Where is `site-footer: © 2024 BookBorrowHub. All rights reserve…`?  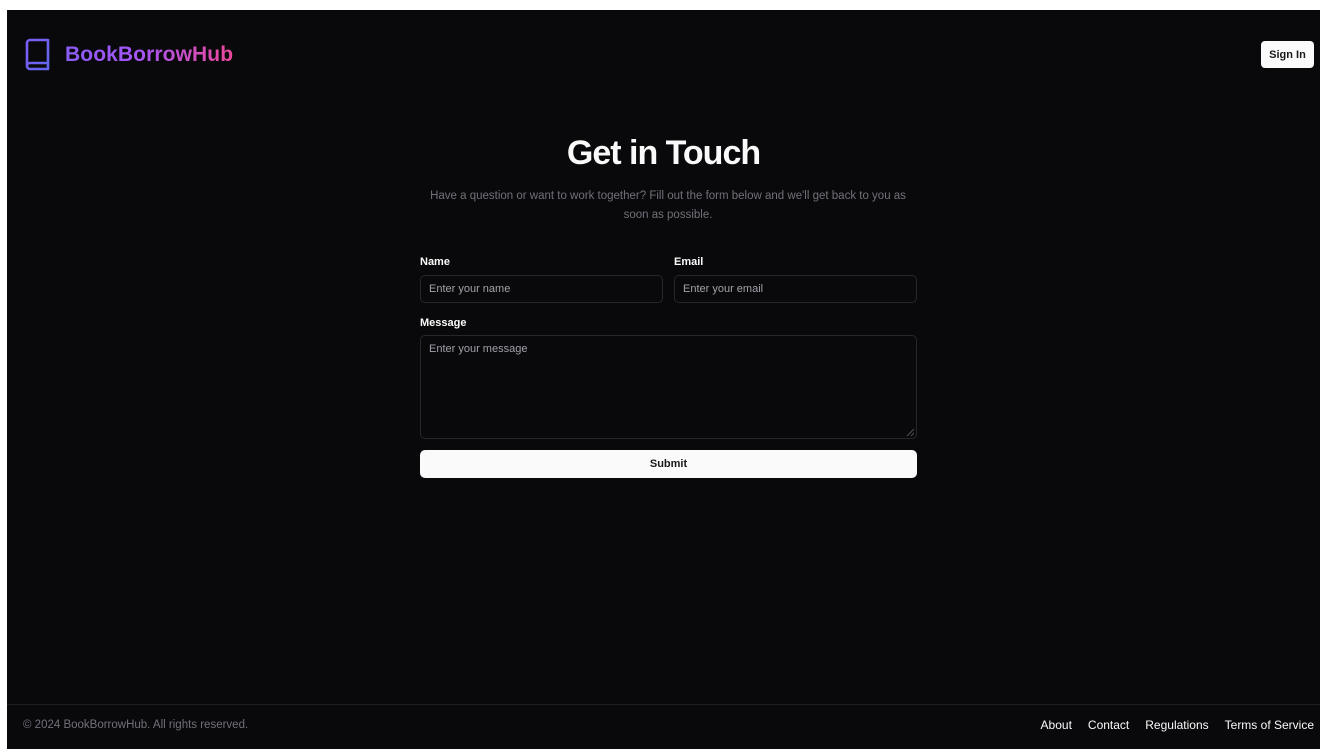
site-footer: © 2024 BookBorrowHub. All rights reserve… is located at coordinates (663, 726).